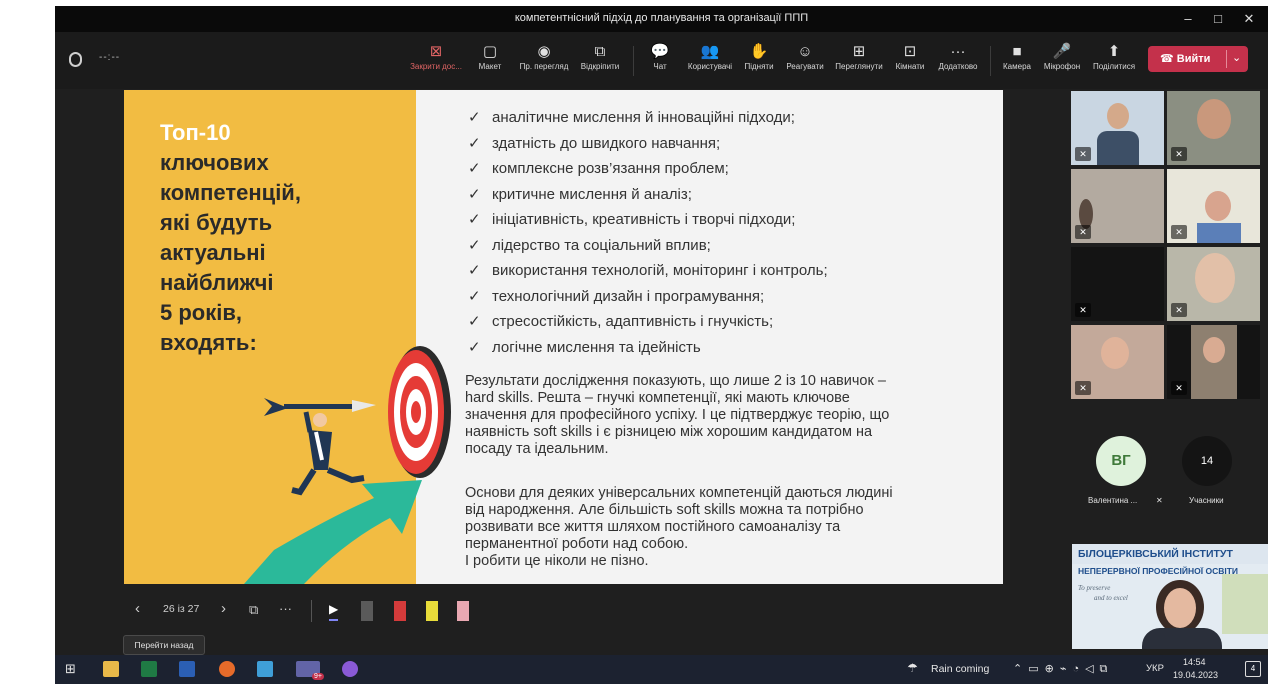  I want to click on participant-face, so click(1215, 278).